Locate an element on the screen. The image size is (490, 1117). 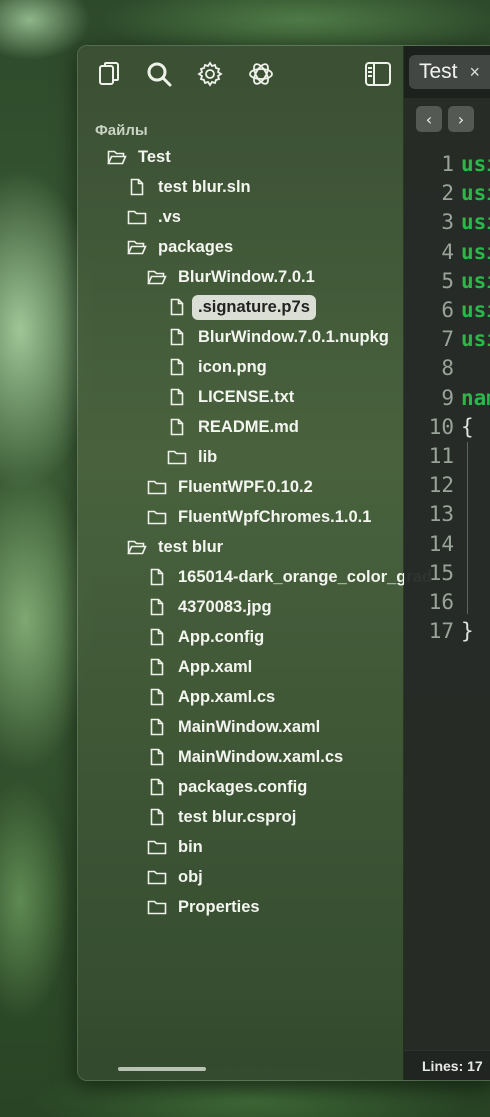
tree-file-item: test blur.csproj is located at coordinates (221, 817).